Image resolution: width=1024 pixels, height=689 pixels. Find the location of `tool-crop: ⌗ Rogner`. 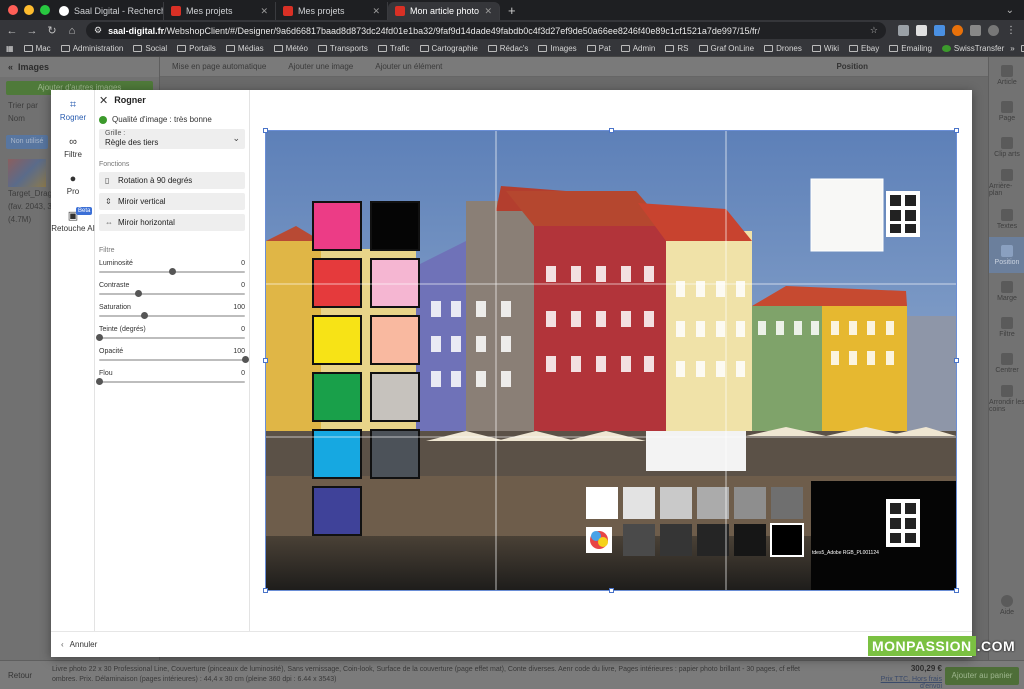

tool-crop: ⌗ Rogner is located at coordinates (73, 108).